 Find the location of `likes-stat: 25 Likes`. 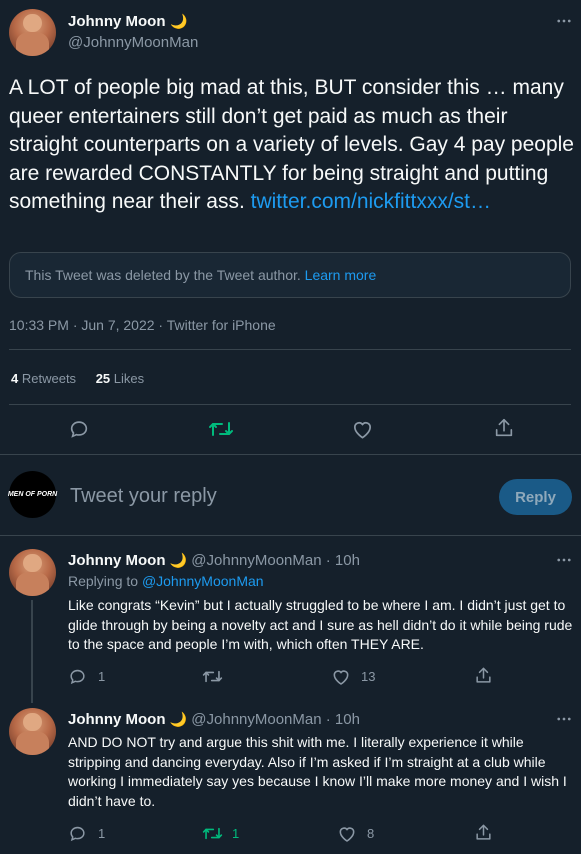

likes-stat: 25 Likes is located at coordinates (120, 378).